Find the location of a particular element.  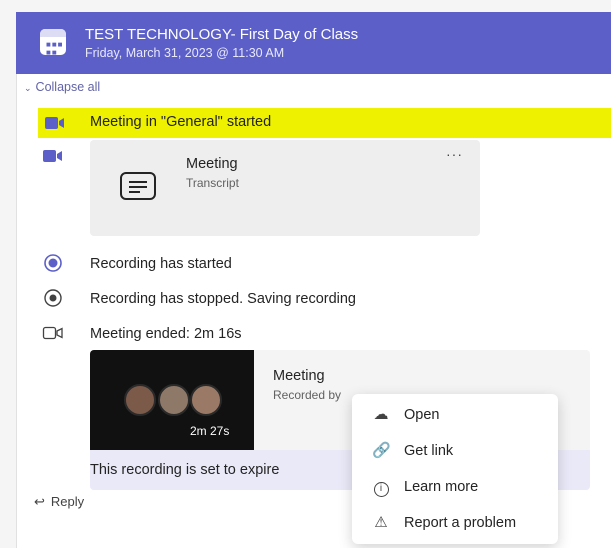

recording-card-subtitle: Recorded by is located at coordinates (307, 395).